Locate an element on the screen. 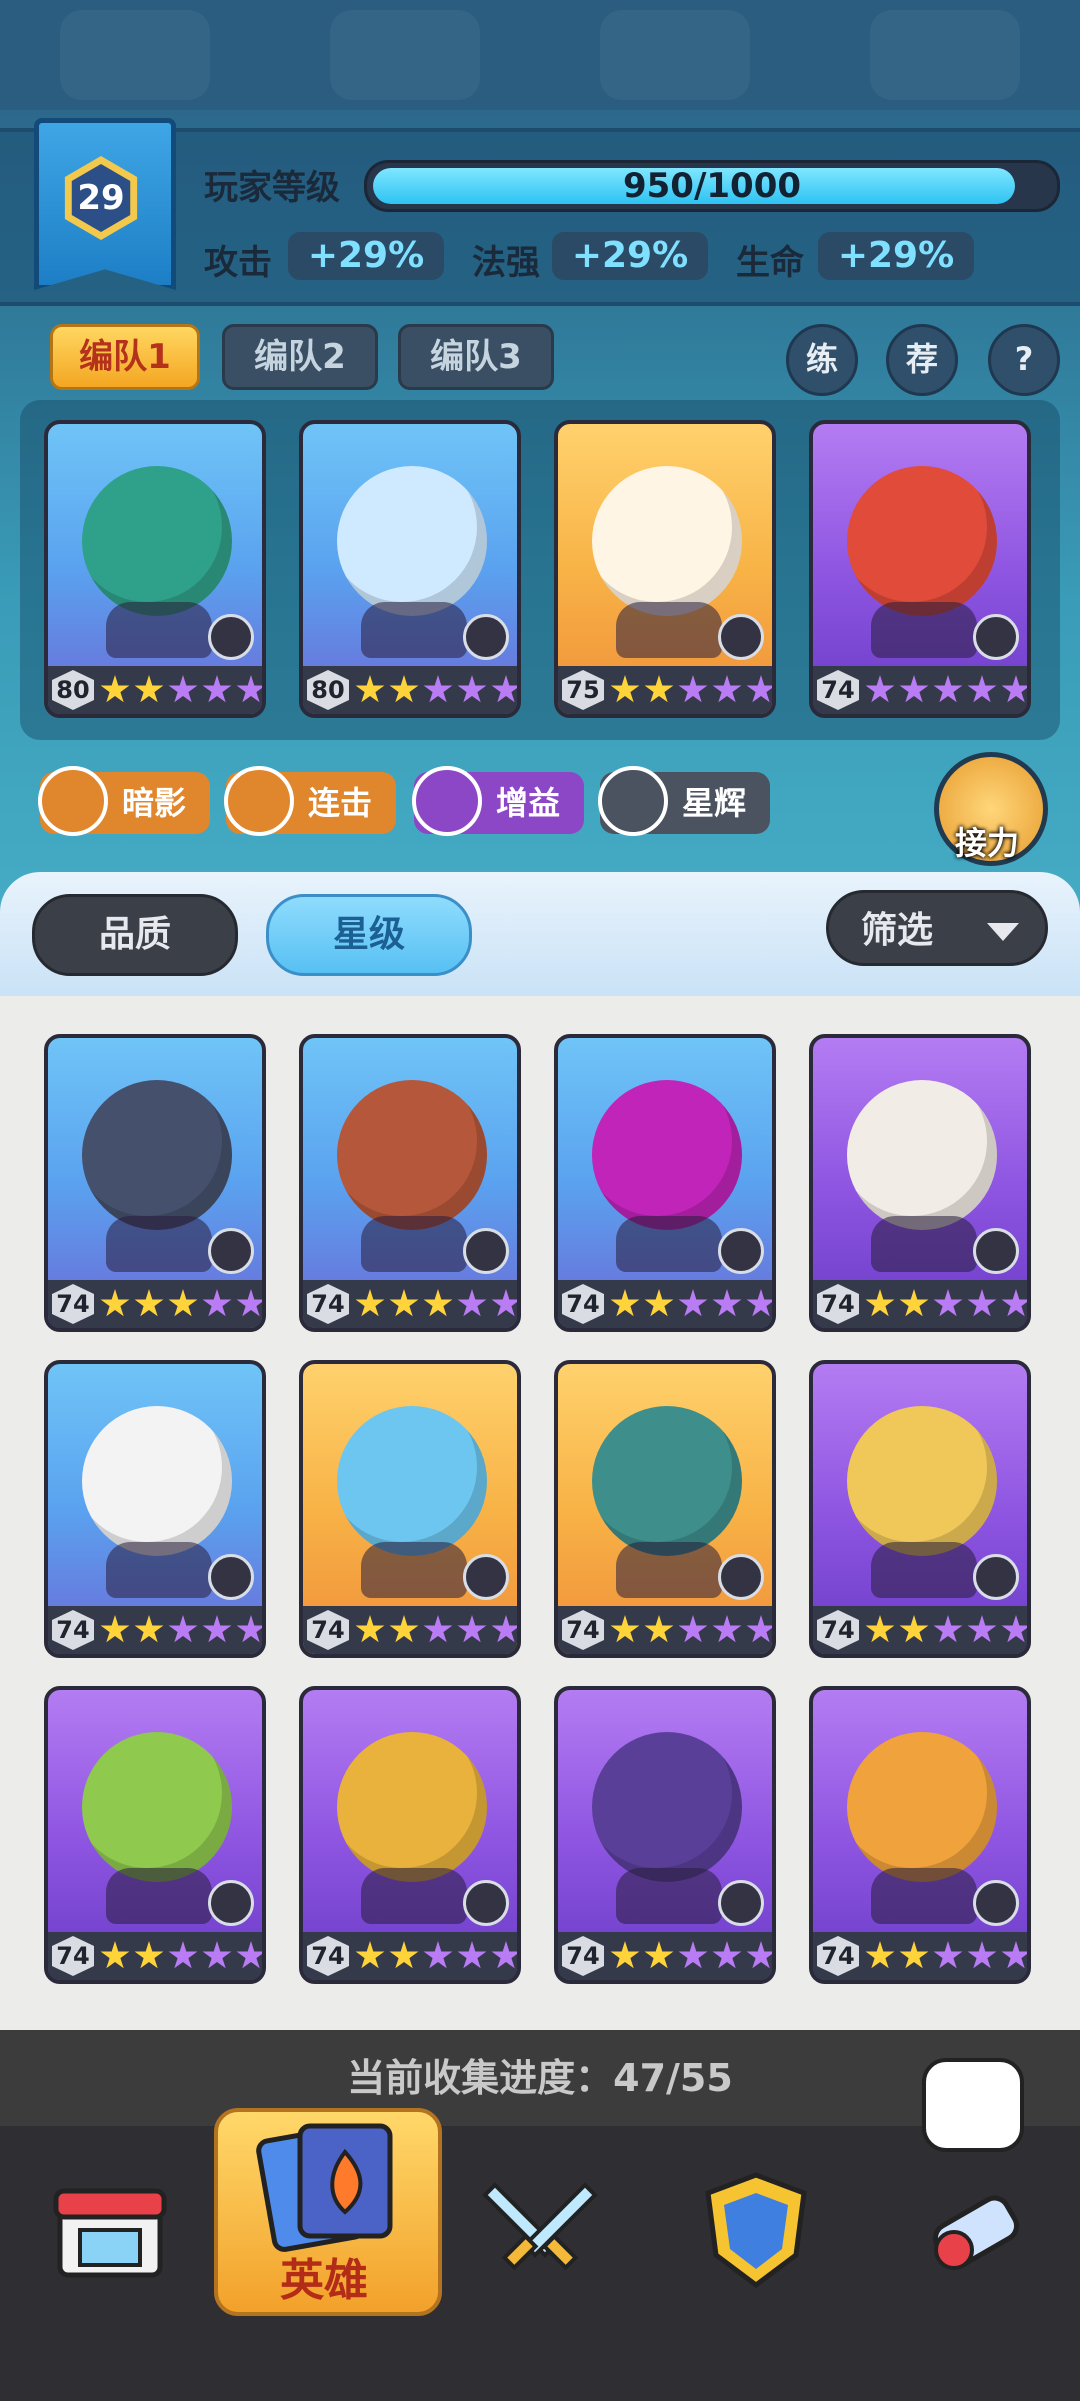  faction-combo: 连击 is located at coordinates (310, 801).